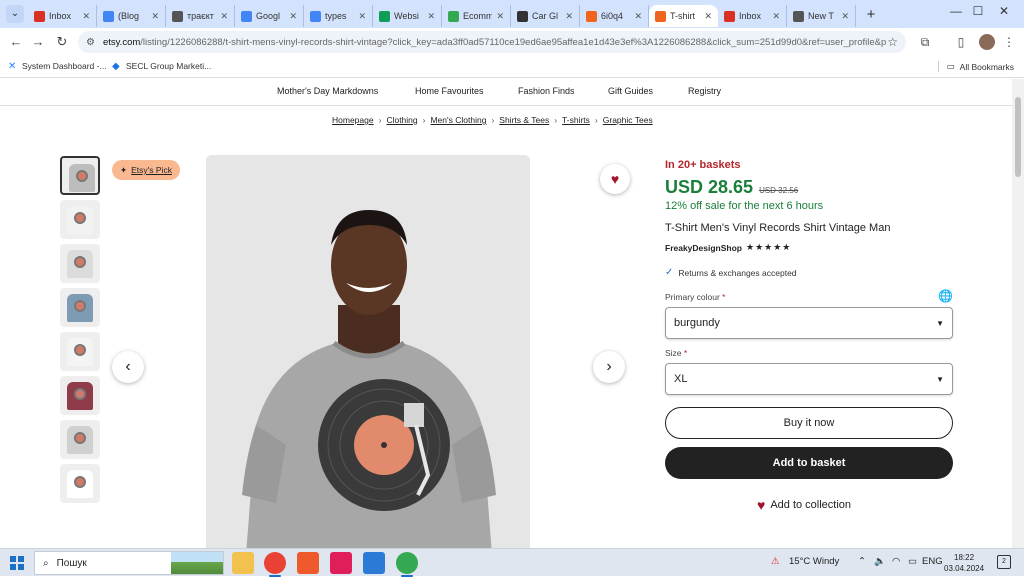  I want to click on shop-name-link: FreakyDesignShop, so click(703, 248).